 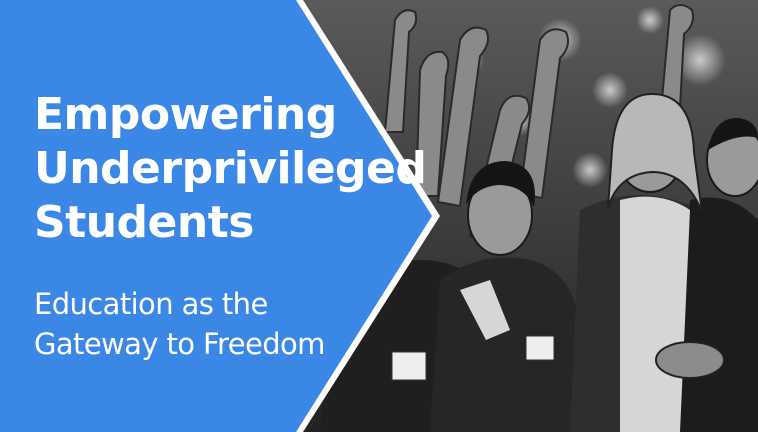 What do you see at coordinates (185, 114) in the screenshot?
I see `headline-line-1: Empowering` at bounding box center [185, 114].